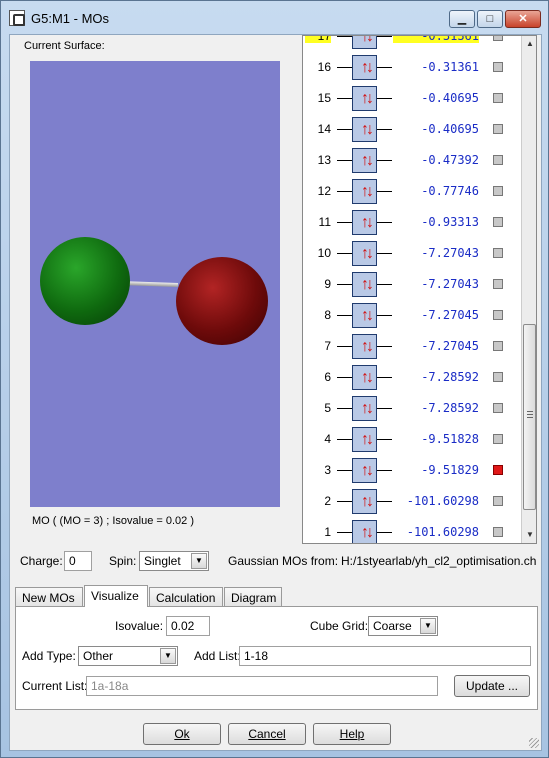 The image size is (549, 758). I want to click on minimize-button: ▁, so click(462, 19).